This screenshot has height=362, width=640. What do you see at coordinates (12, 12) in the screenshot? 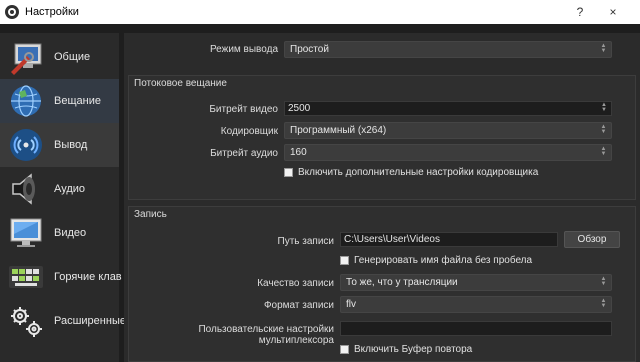
I see `obs-logo-icon` at bounding box center [12, 12].